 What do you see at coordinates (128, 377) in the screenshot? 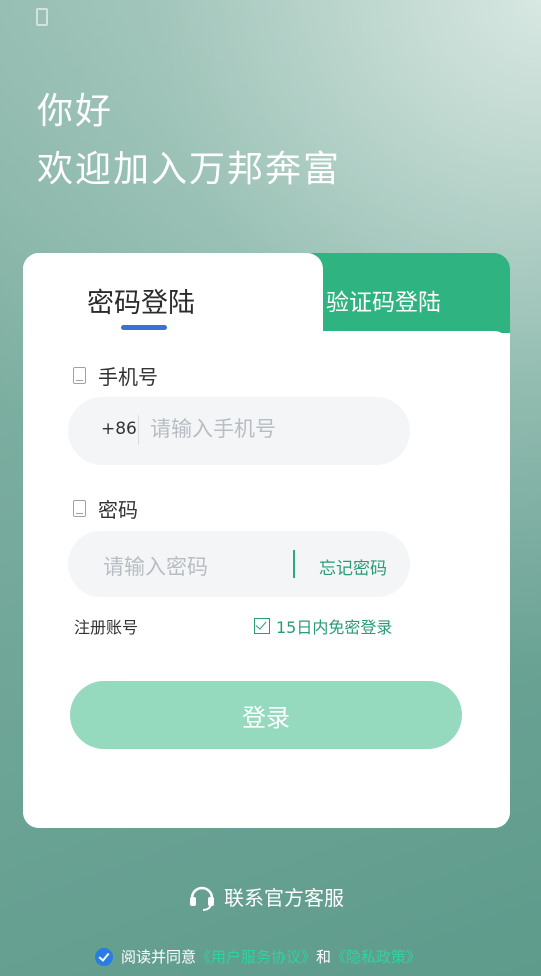
I see `phone-label: 手机号` at bounding box center [128, 377].